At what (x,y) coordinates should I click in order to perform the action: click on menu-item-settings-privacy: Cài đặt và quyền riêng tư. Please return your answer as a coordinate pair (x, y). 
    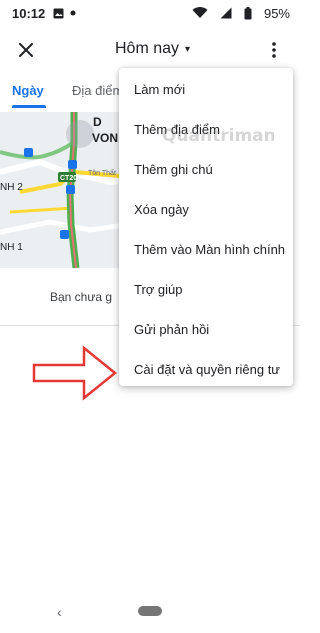
    Looking at the image, I should click on (206, 370).